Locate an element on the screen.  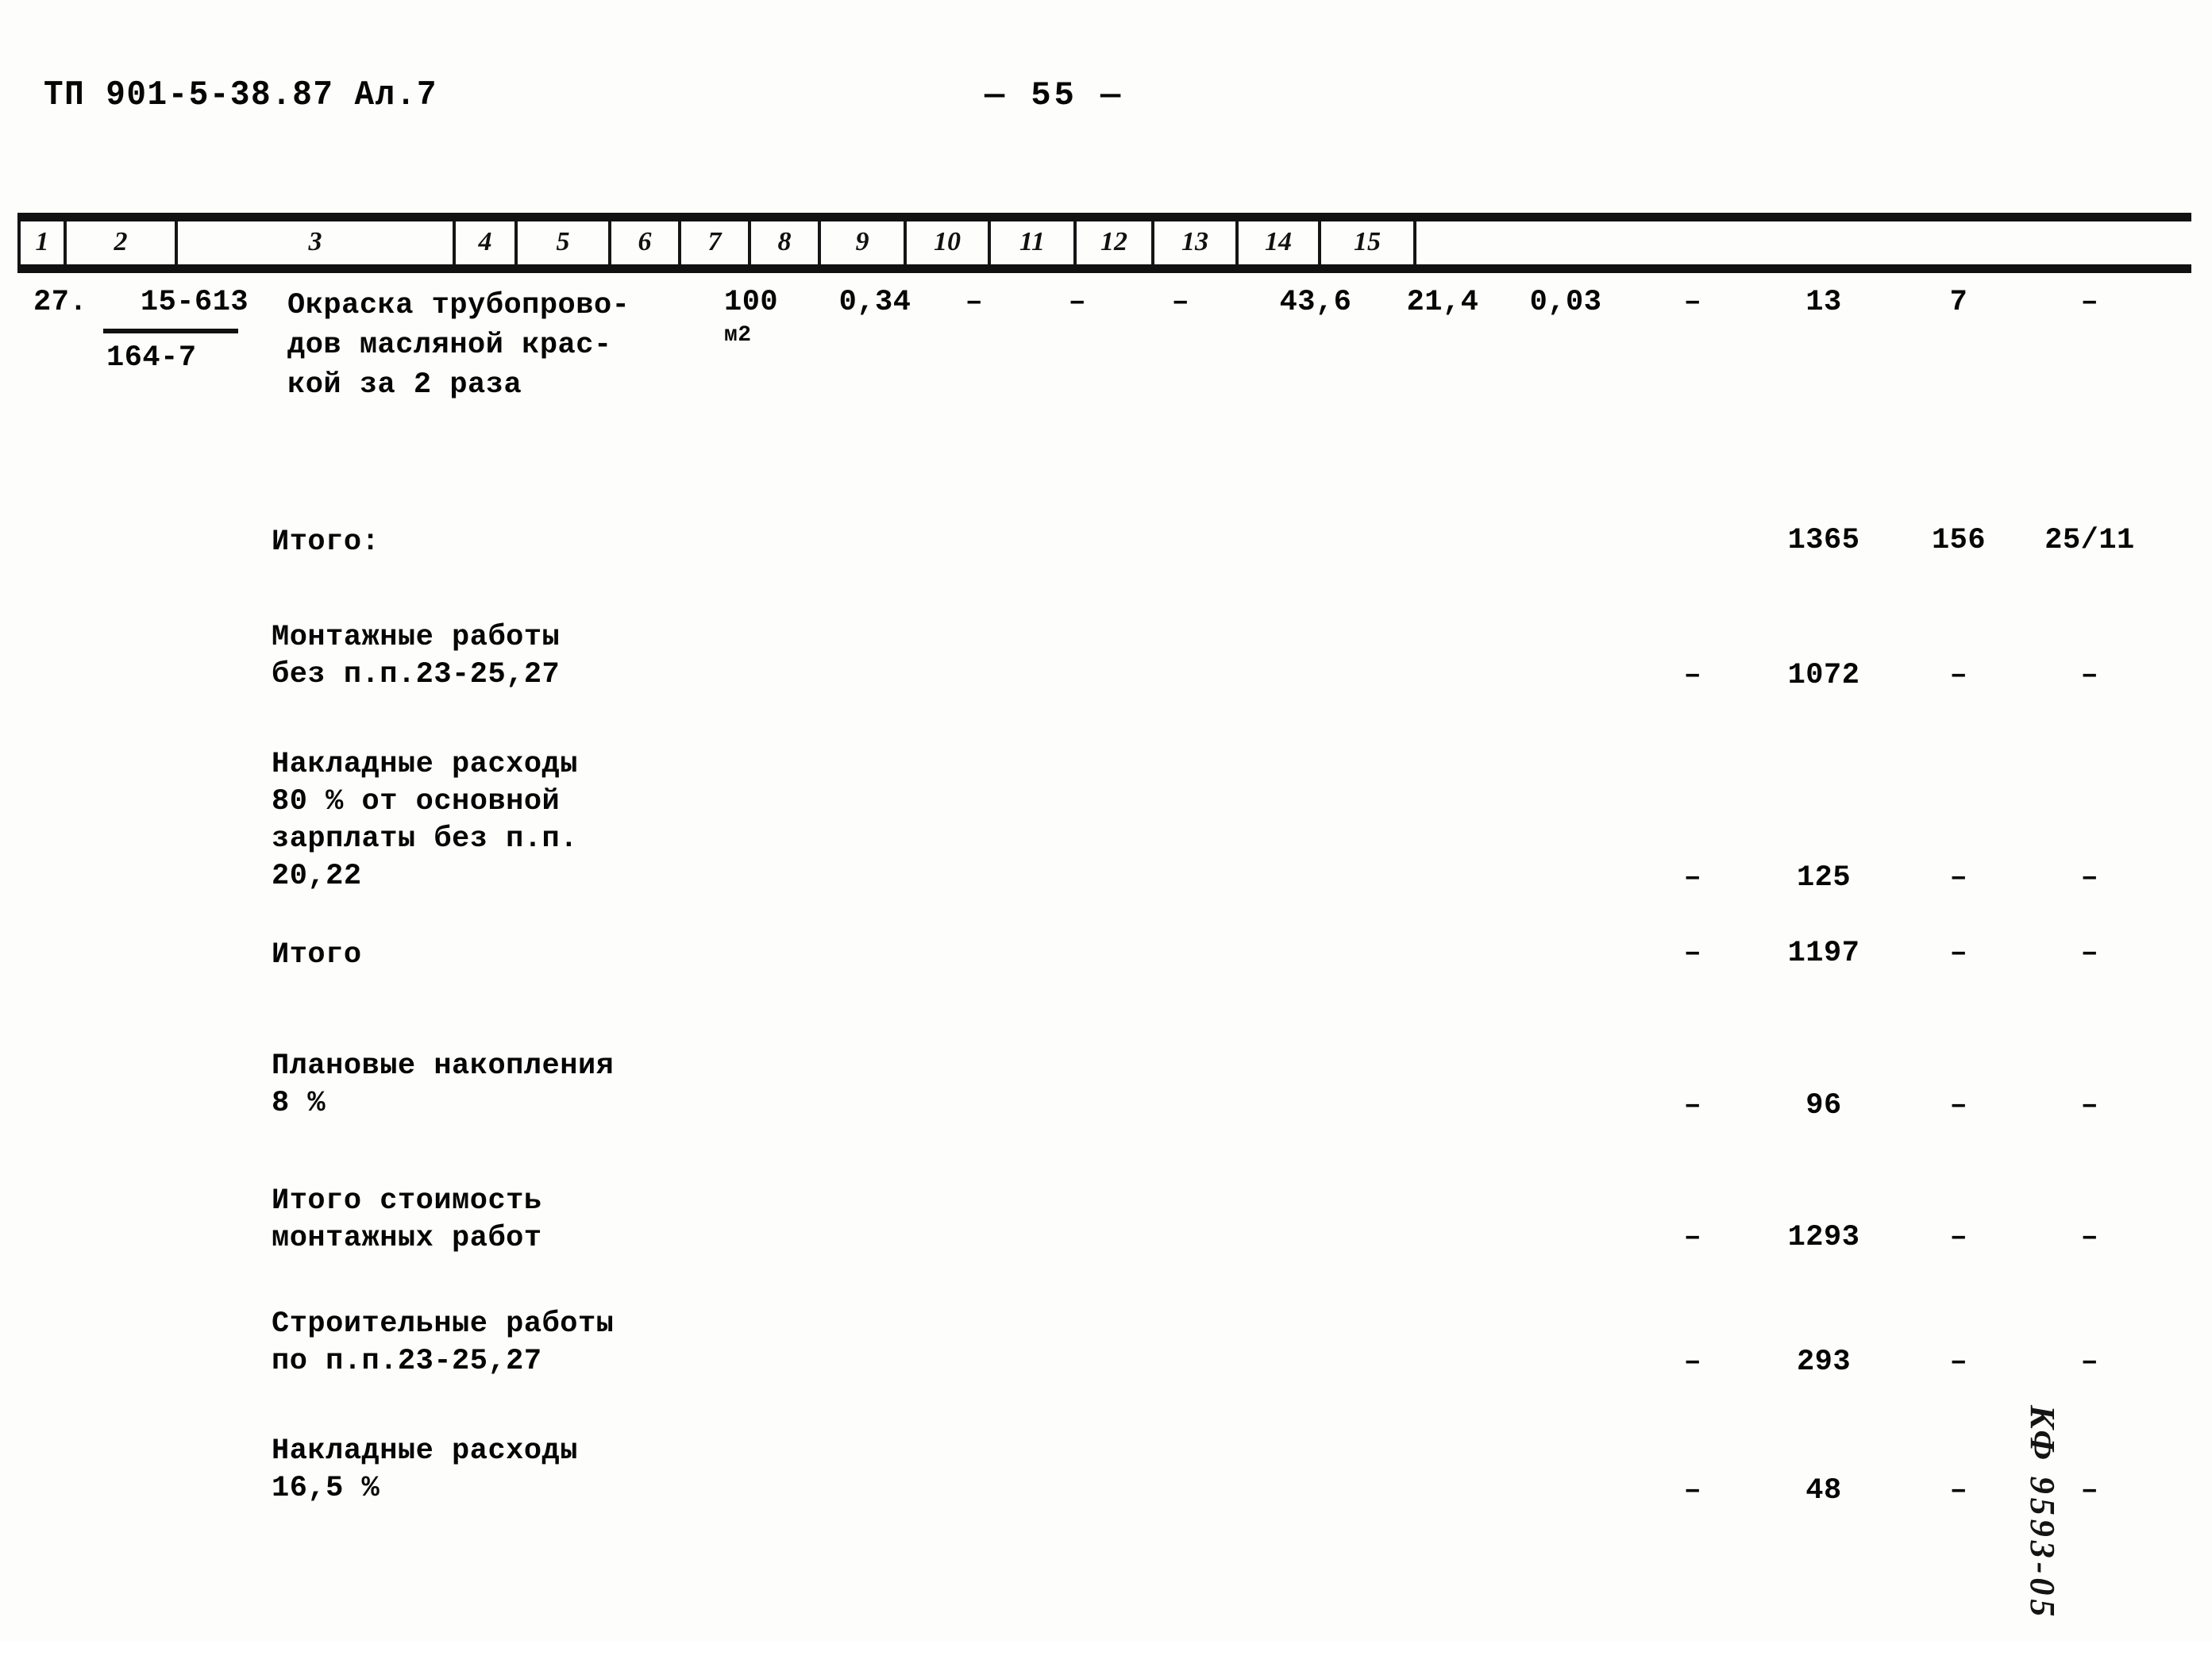
summary-row-planned-savings: Плановые накопления 8 % – 96 – – is located at coordinates (1104, 1115).